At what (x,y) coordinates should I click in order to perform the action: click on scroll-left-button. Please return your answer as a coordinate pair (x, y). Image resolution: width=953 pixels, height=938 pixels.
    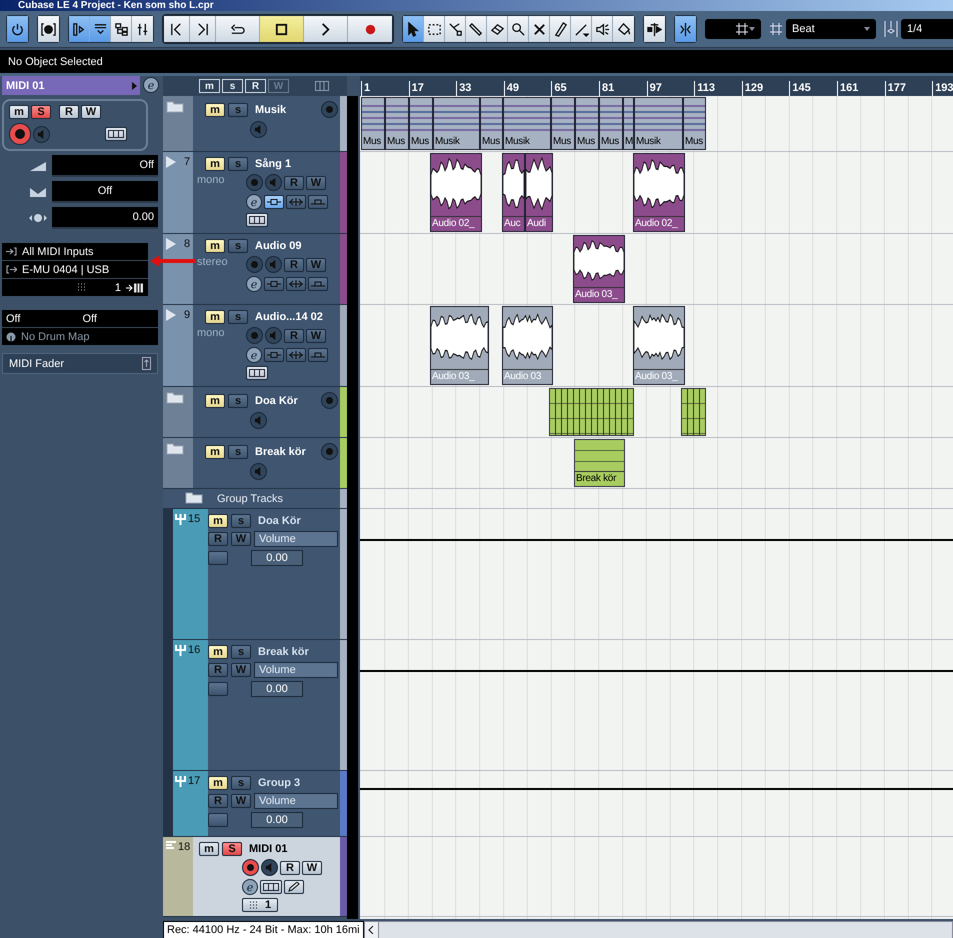
    Looking at the image, I should click on (371, 930).